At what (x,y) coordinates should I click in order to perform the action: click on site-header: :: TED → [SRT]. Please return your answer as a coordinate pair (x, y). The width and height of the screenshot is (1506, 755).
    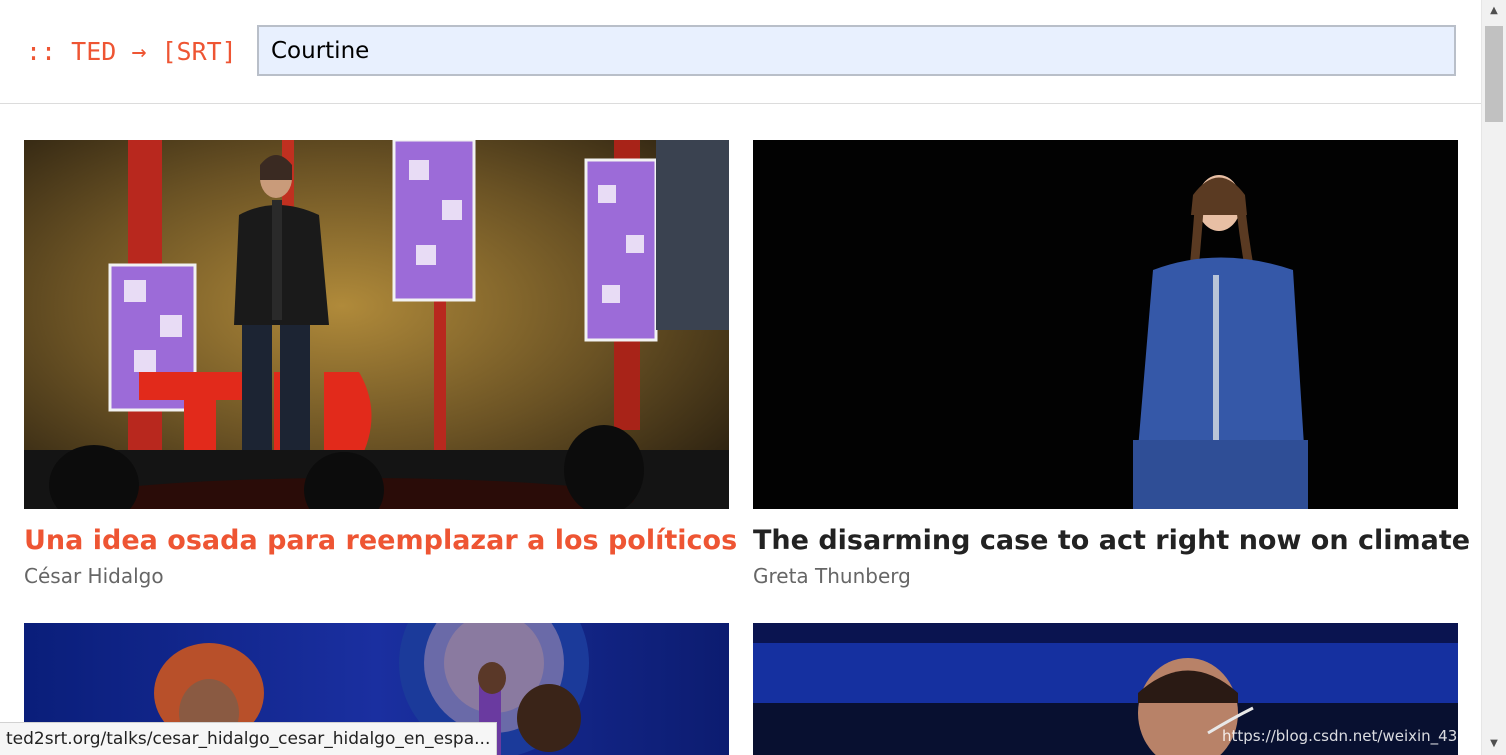
    Looking at the image, I should click on (740, 52).